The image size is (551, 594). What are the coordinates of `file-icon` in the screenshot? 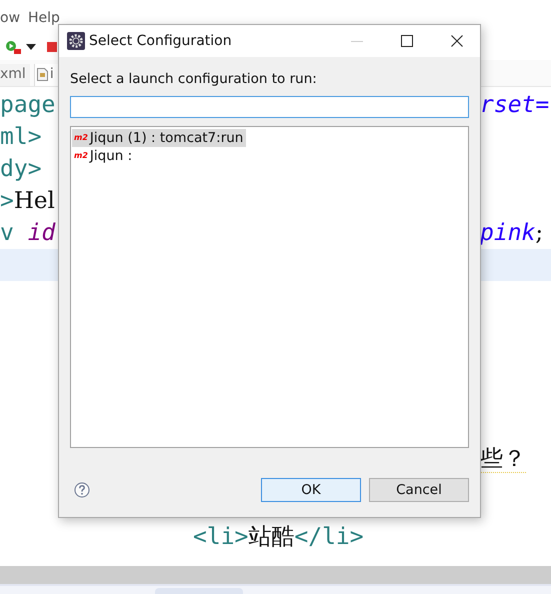 It's located at (42, 74).